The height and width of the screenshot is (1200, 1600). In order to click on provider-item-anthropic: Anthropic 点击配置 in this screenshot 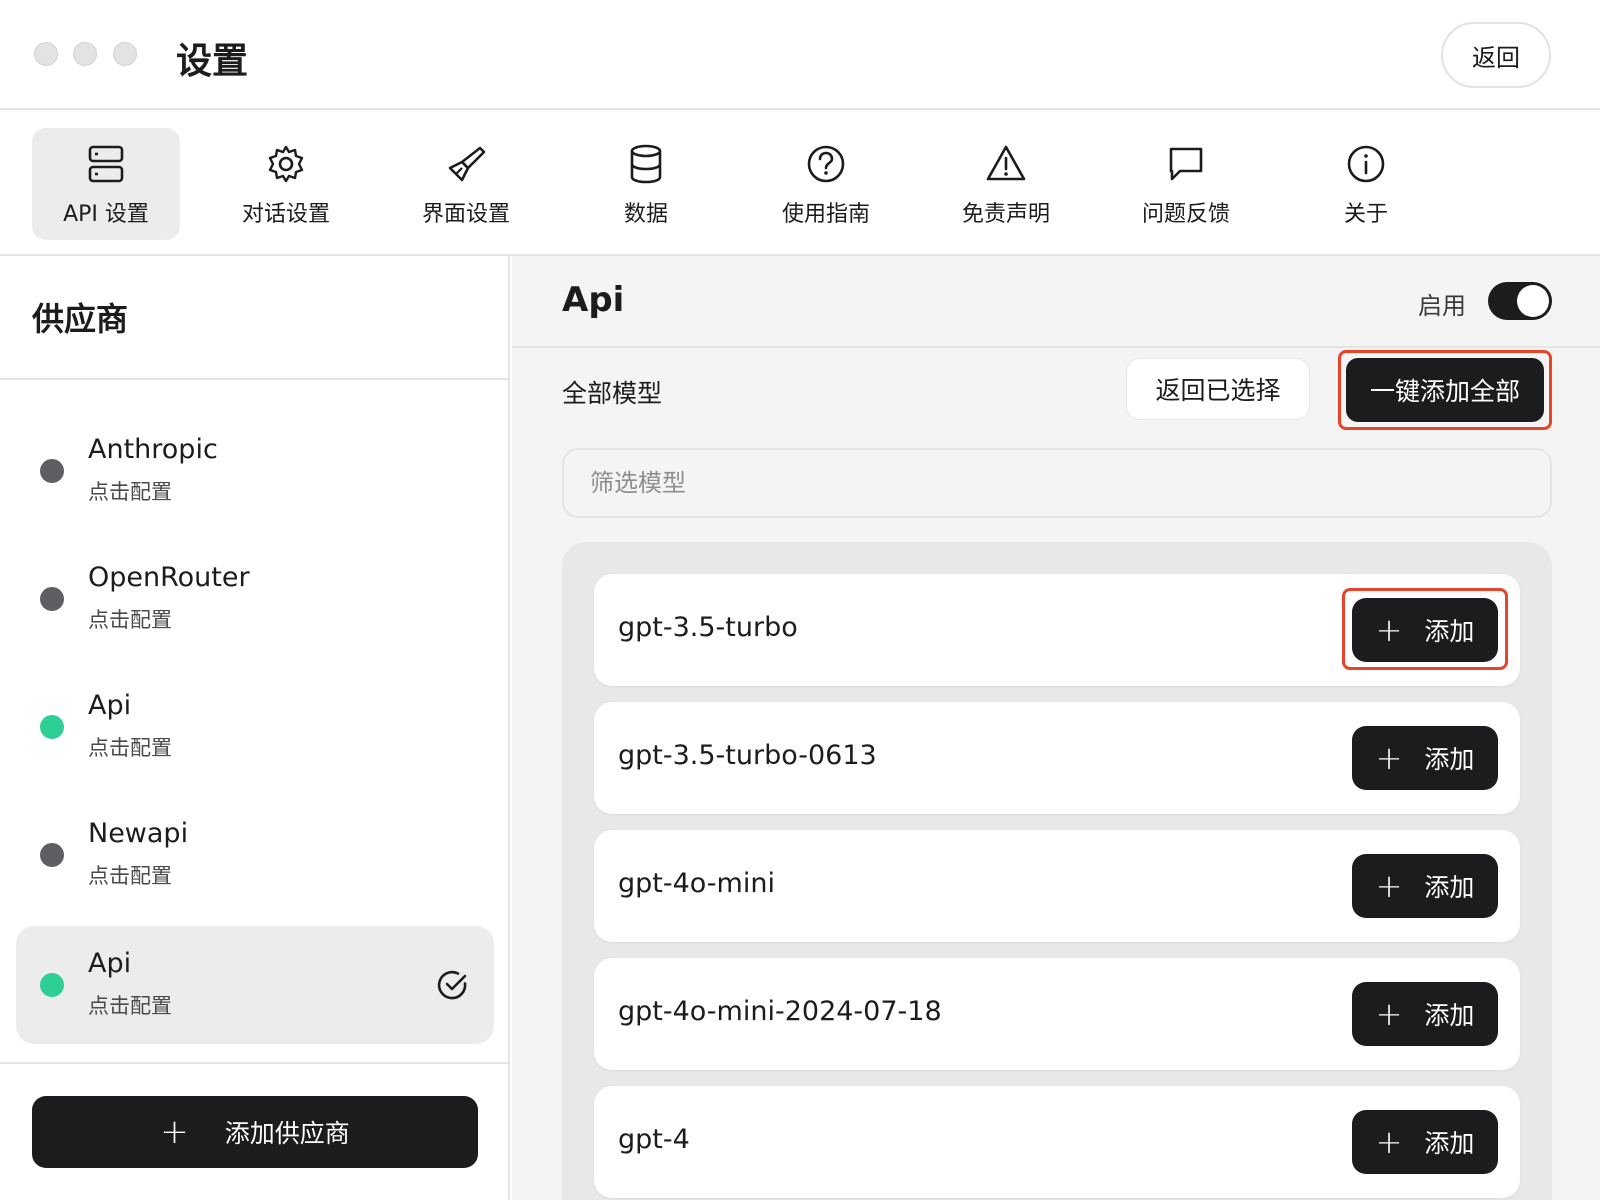, I will do `click(255, 471)`.